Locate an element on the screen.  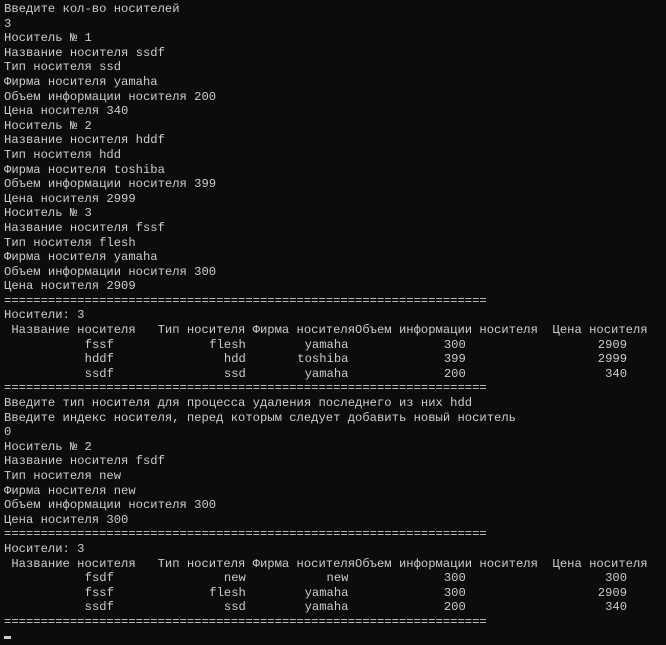
console-line: Цена носителя 2909 is located at coordinates (70, 286).